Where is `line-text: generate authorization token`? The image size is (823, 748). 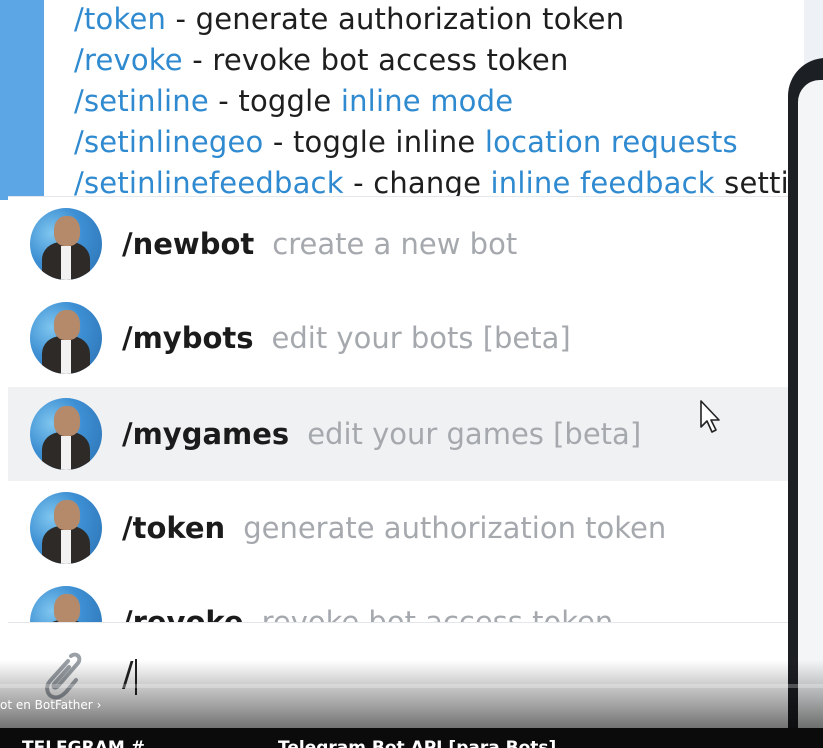
line-text: generate authorization token is located at coordinates (410, 19).